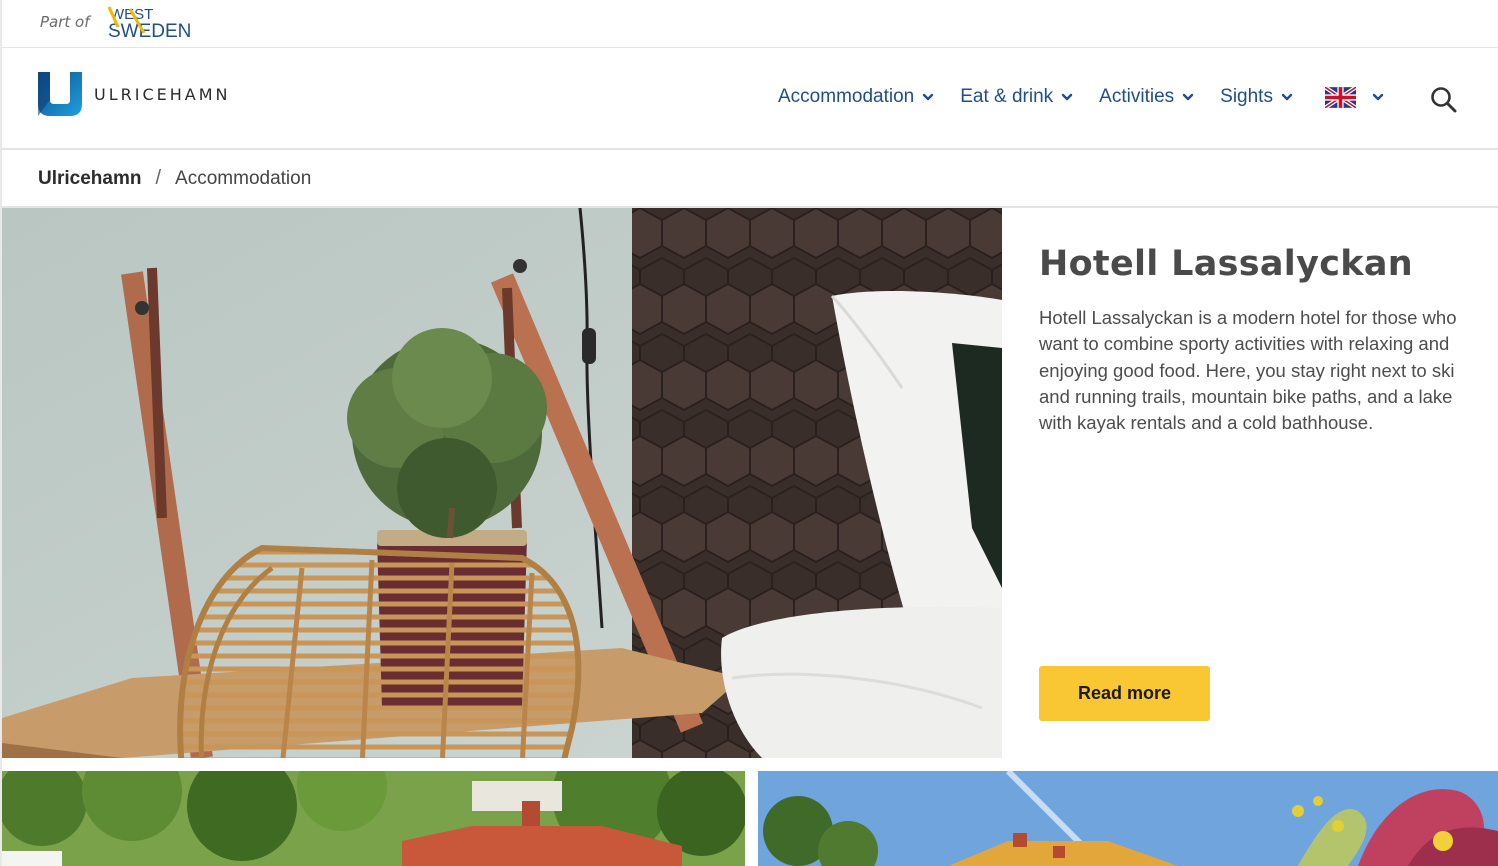 Image resolution: width=1498 pixels, height=866 pixels. I want to click on west-sweden-logo: WEST SWEDEN, so click(148, 22).